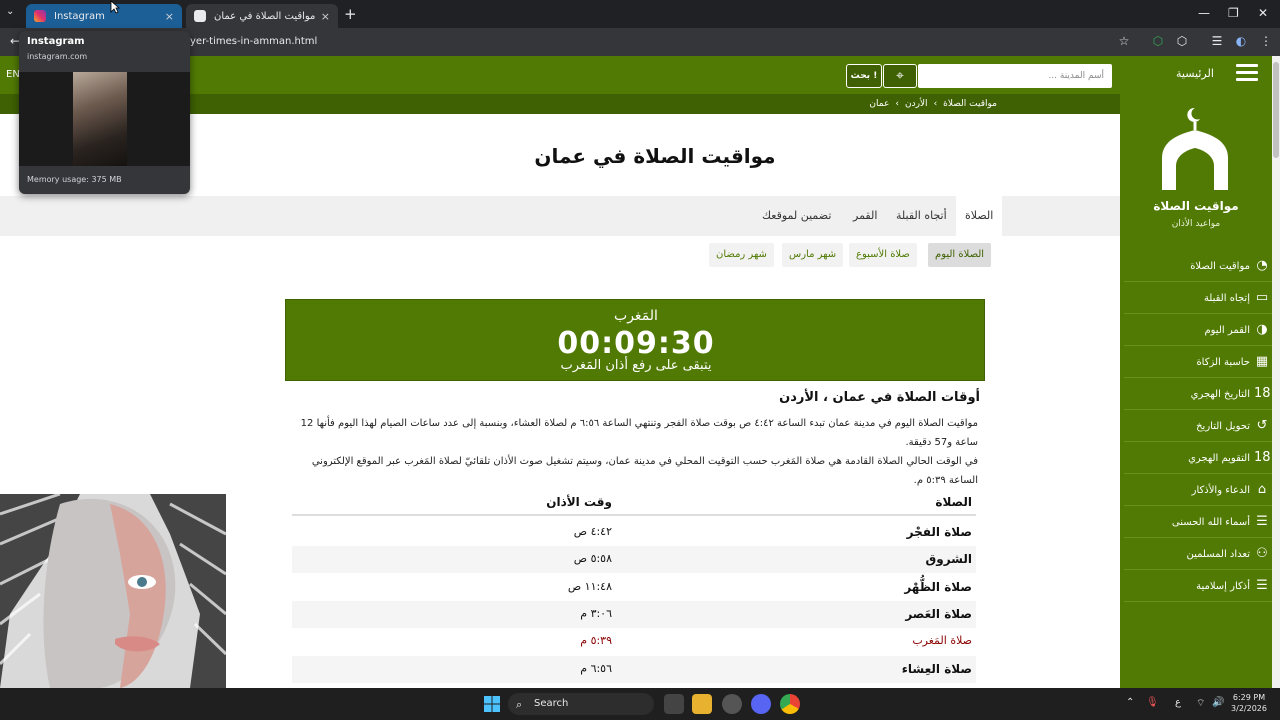 Image resolution: width=1280 pixels, height=720 pixels. Describe the element at coordinates (1198, 298) in the screenshot. I see `sidebar-item: ▭ إتجاه القبلة` at that location.